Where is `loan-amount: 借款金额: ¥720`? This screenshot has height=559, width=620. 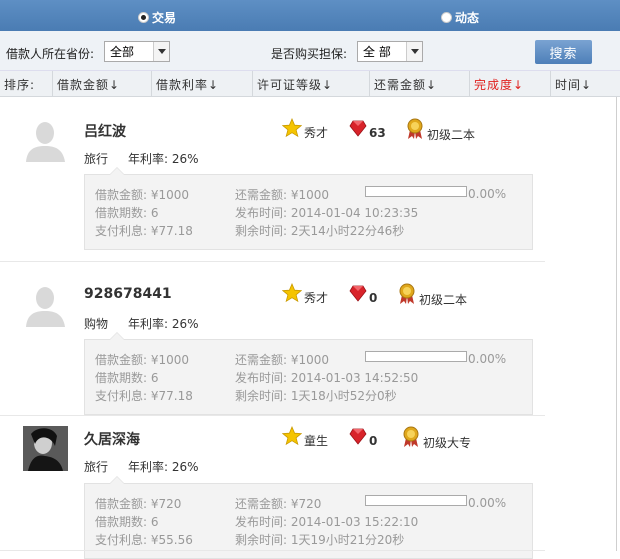 loan-amount: 借款金额: ¥720 is located at coordinates (138, 504).